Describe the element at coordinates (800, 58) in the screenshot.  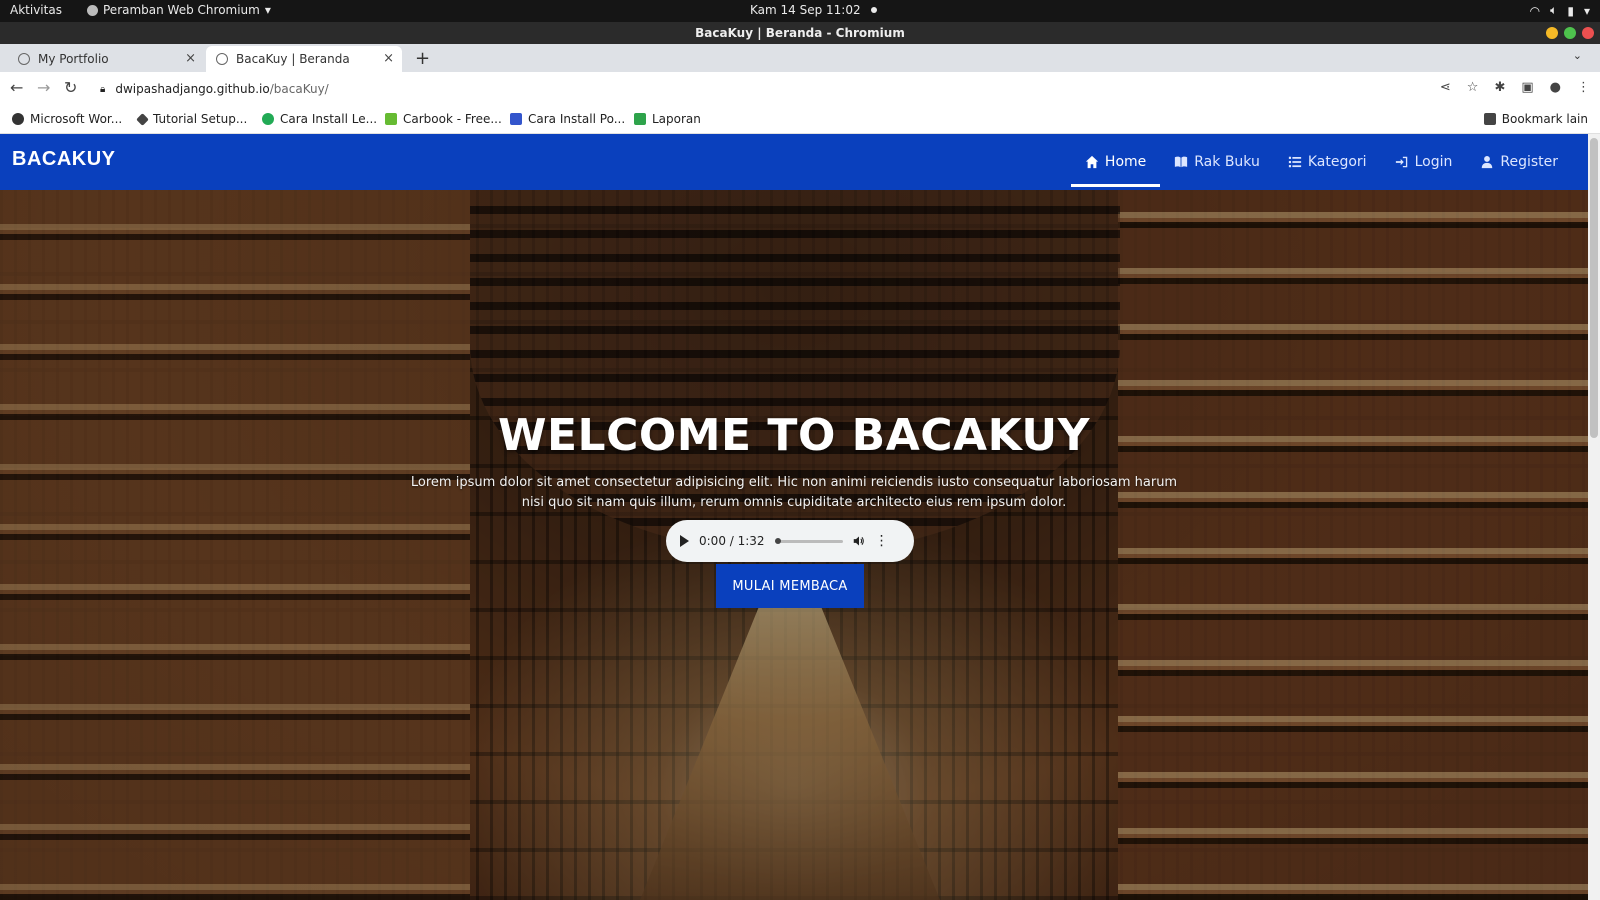
I see `tab-strip: My Portfolio × BacaKuy | Beranda ×` at that location.